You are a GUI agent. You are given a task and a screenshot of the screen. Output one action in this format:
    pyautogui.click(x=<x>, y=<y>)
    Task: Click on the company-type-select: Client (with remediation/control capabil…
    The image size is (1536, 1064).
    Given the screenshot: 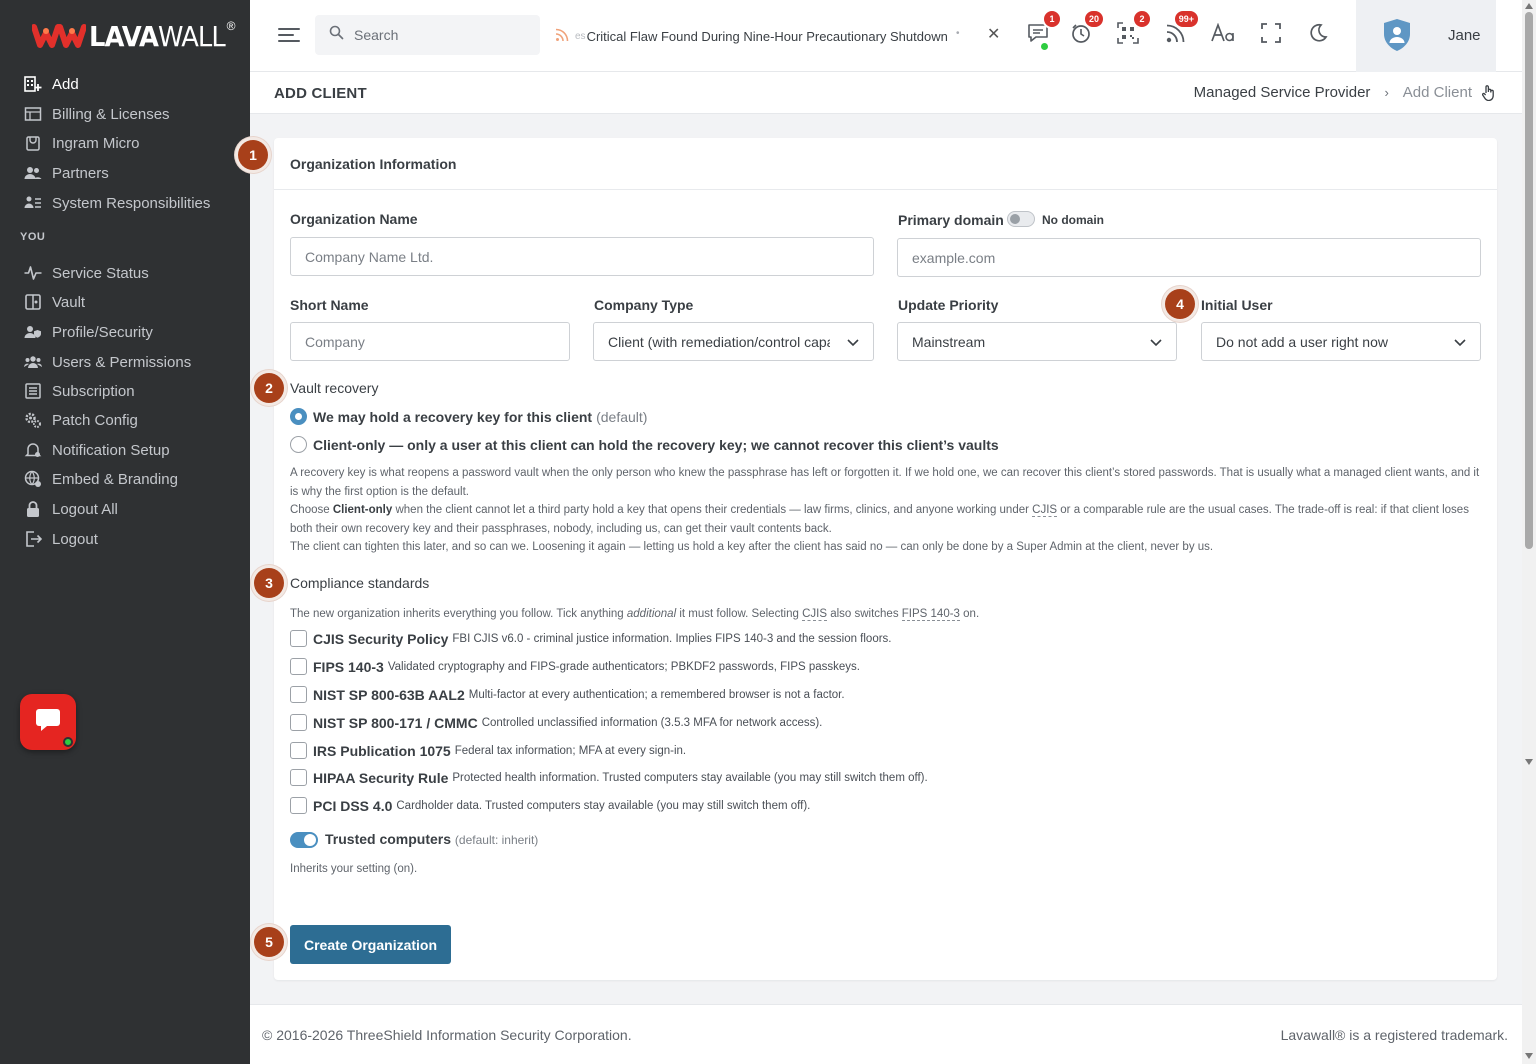 What is the action you would take?
    pyautogui.click(x=733, y=341)
    